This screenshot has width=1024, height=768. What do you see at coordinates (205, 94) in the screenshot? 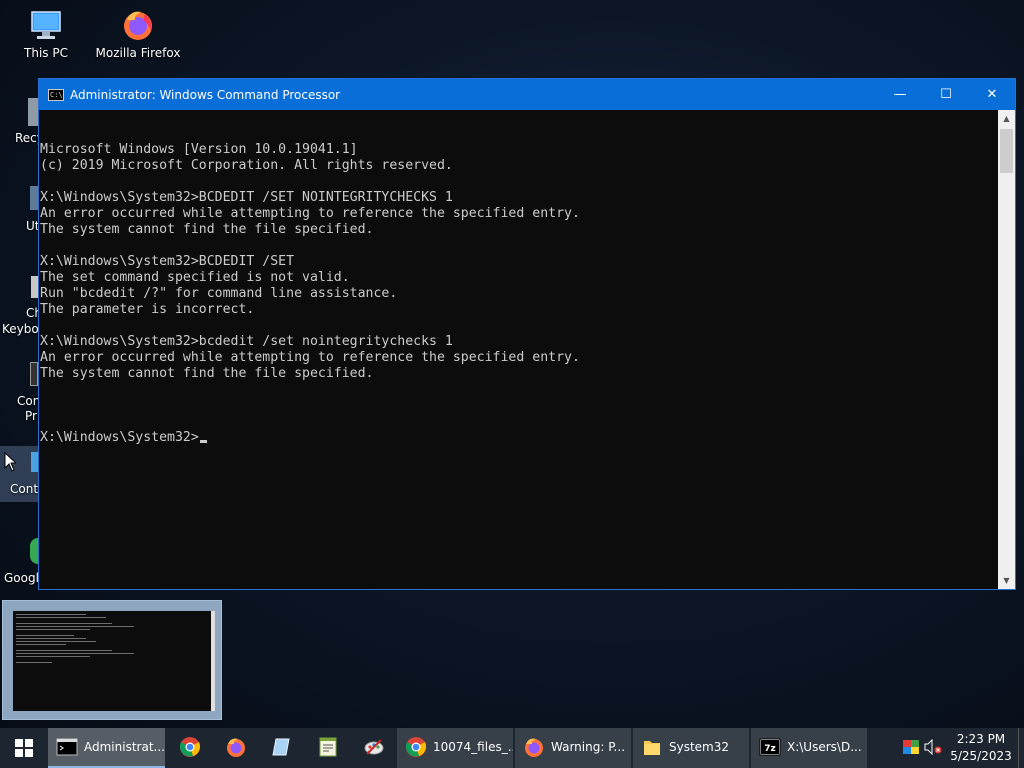
I see `window-title: Administrator: Windows Command Processor` at bounding box center [205, 94].